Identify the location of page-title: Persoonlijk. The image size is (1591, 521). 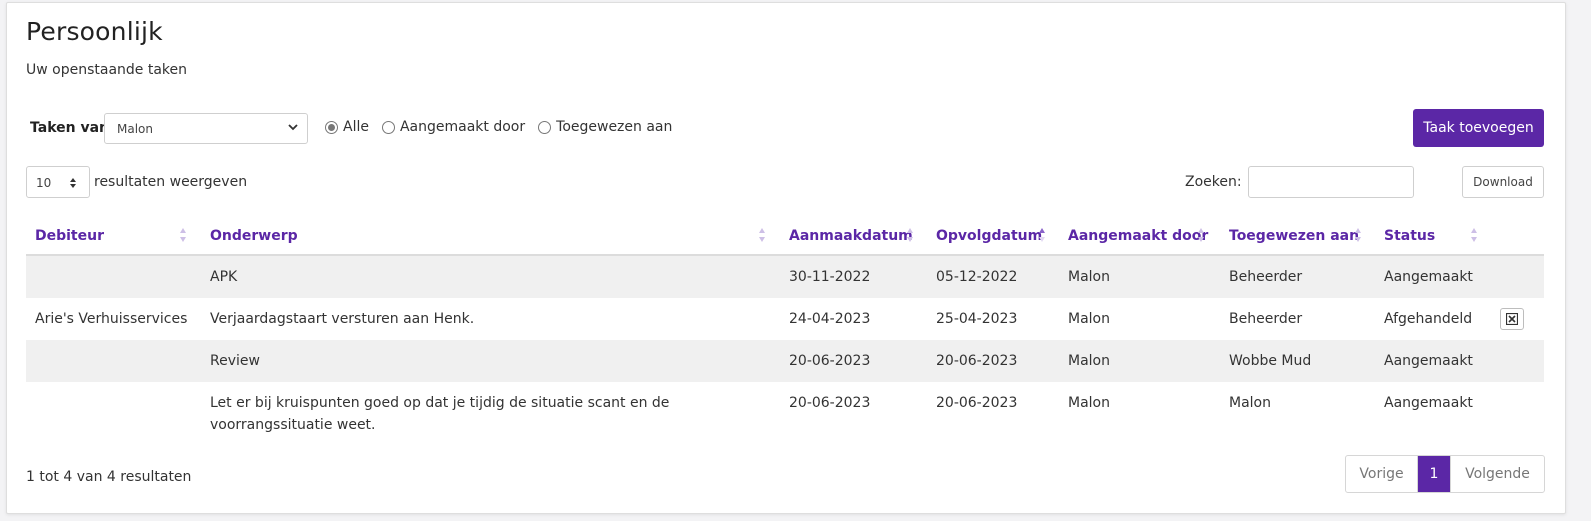
(94, 31).